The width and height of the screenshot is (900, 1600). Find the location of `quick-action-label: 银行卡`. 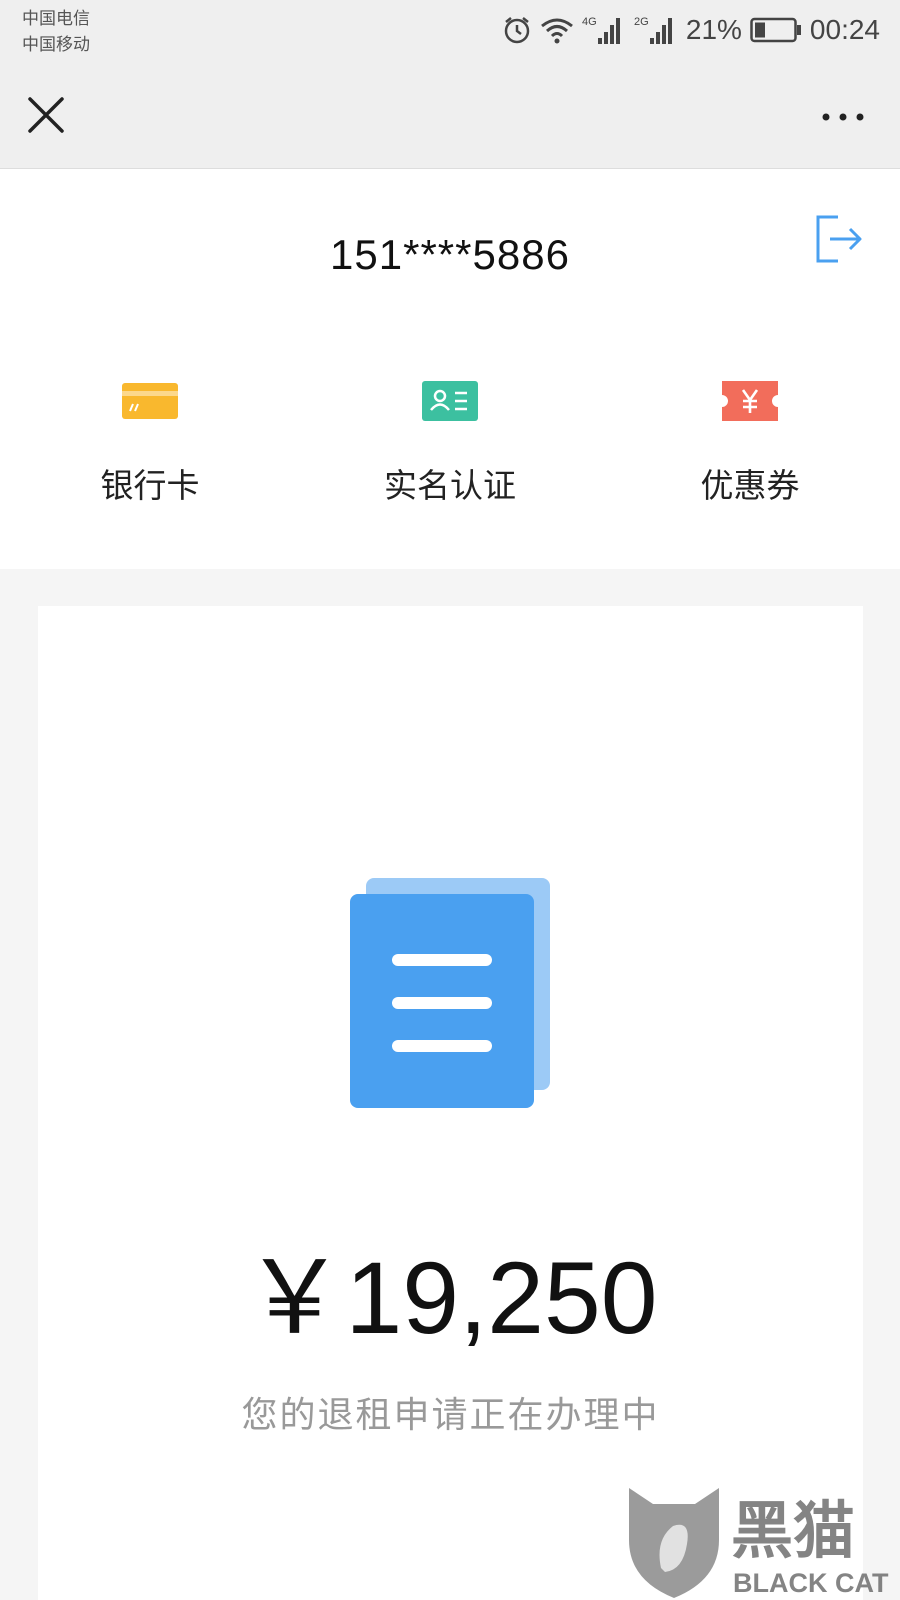

quick-action-label: 银行卡 is located at coordinates (150, 485).